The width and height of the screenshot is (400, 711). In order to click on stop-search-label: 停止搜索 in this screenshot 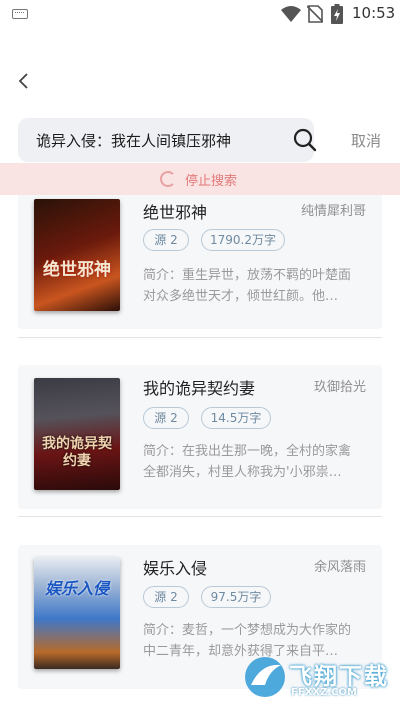, I will do `click(211, 181)`.